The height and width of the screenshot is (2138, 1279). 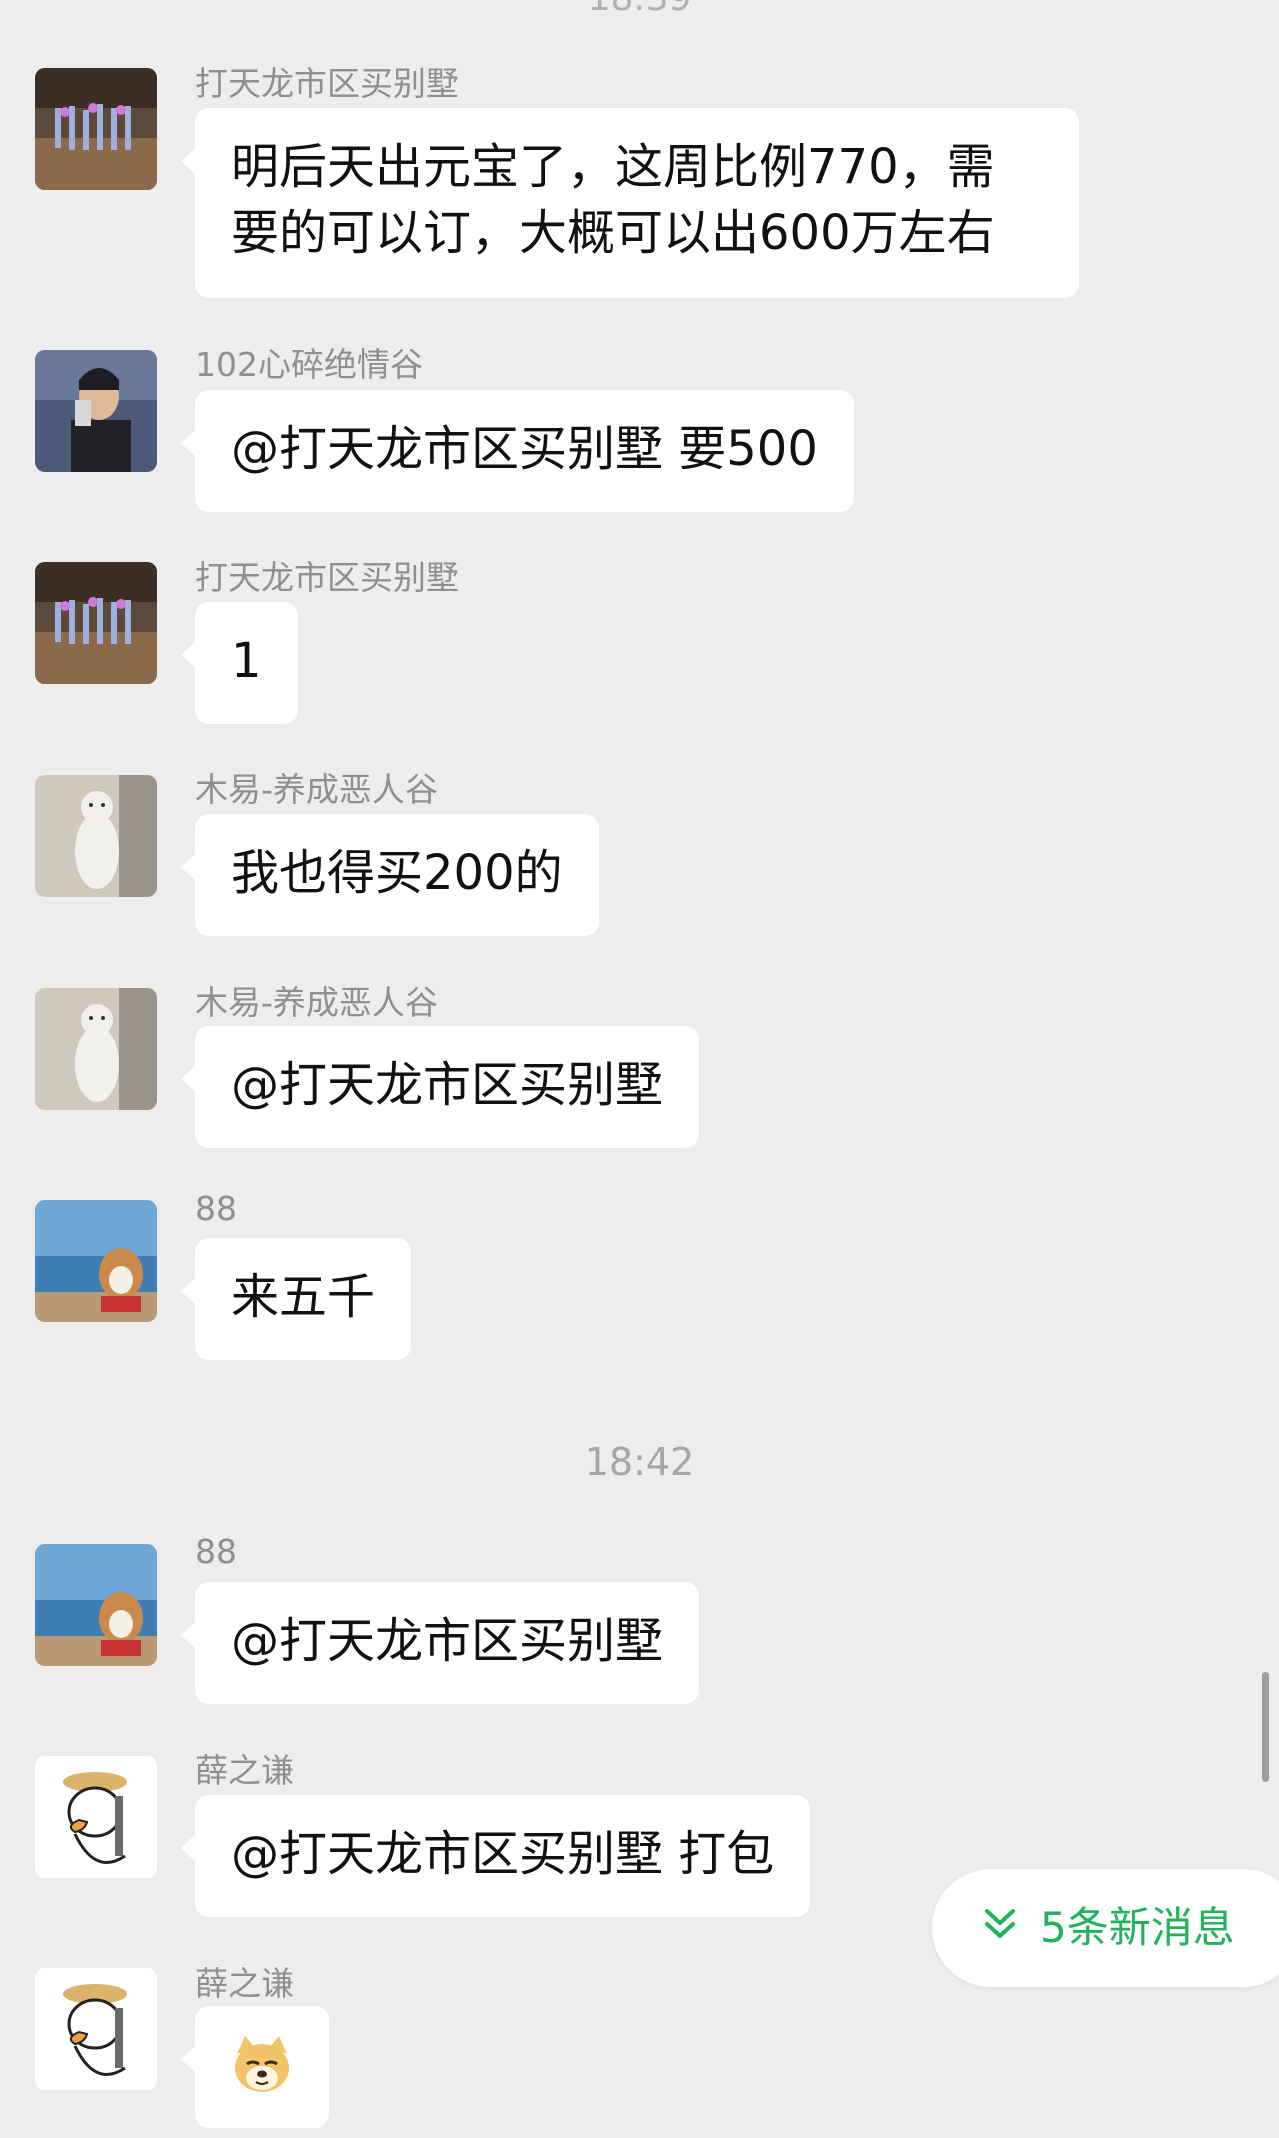 I want to click on message-bubble: @打天龙市区买别墅 要500, so click(x=517, y=451).